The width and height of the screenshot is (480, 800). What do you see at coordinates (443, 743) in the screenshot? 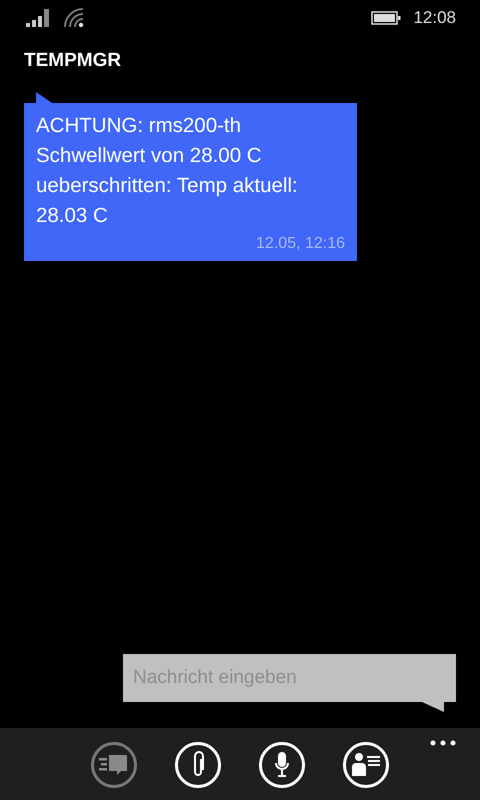
I see `more-icon` at bounding box center [443, 743].